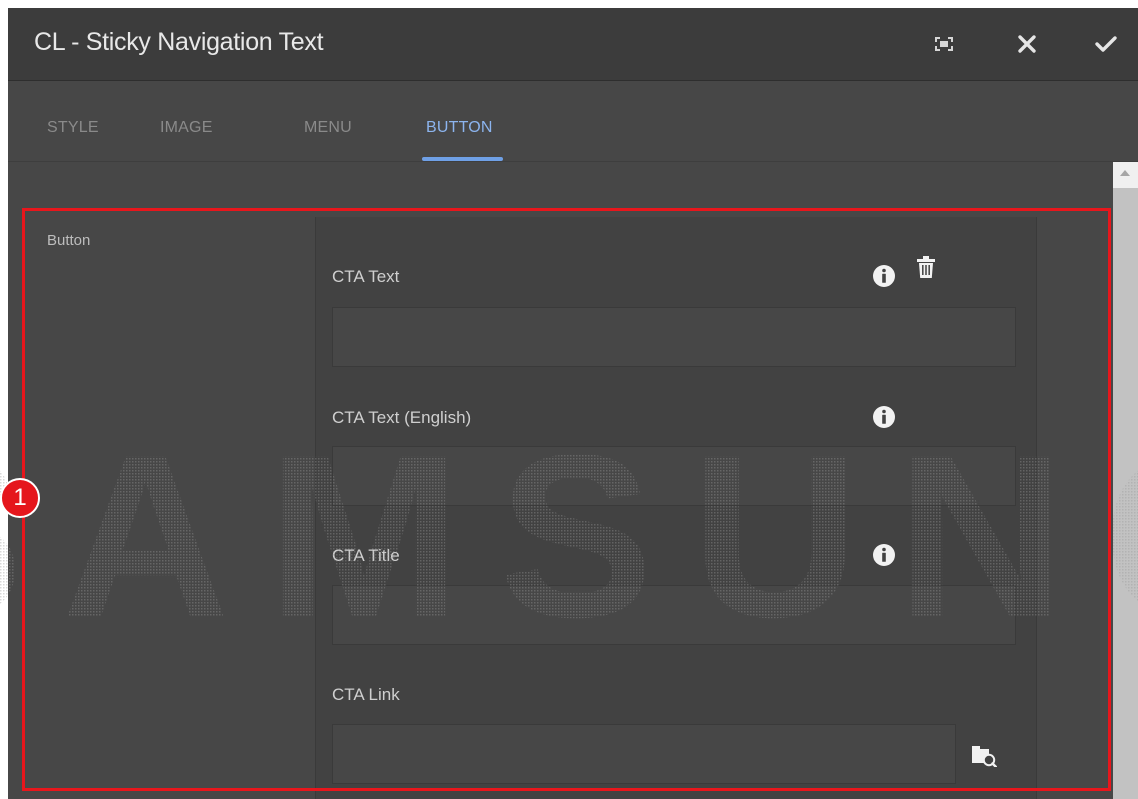 This screenshot has width=1138, height=799. I want to click on cta-text-input, so click(674, 337).